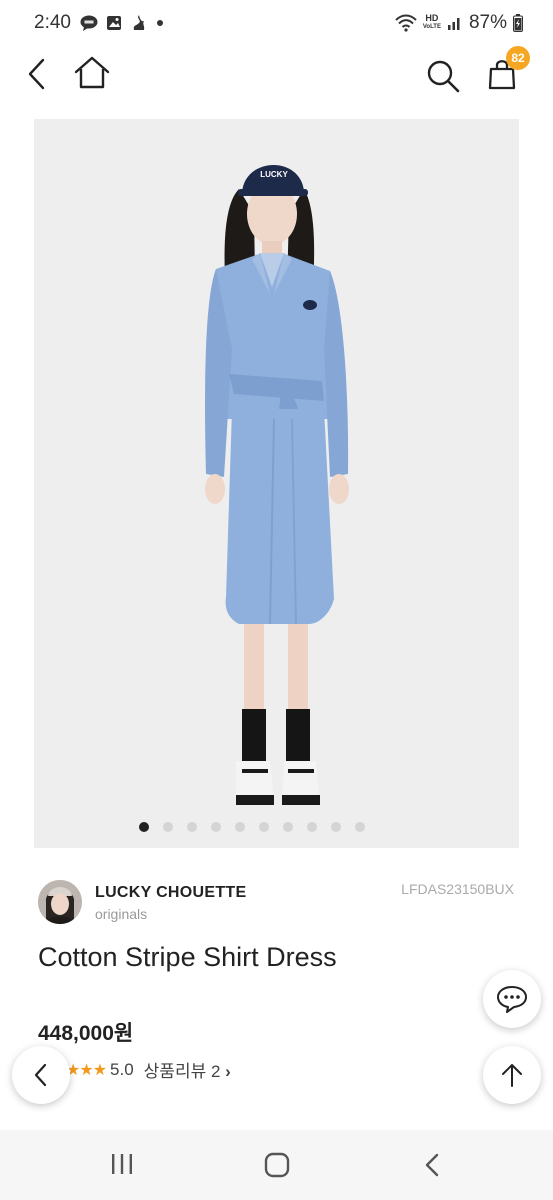 Image resolution: width=553 pixels, height=1200 pixels. What do you see at coordinates (92, 72) in the screenshot?
I see `home-icon` at bounding box center [92, 72].